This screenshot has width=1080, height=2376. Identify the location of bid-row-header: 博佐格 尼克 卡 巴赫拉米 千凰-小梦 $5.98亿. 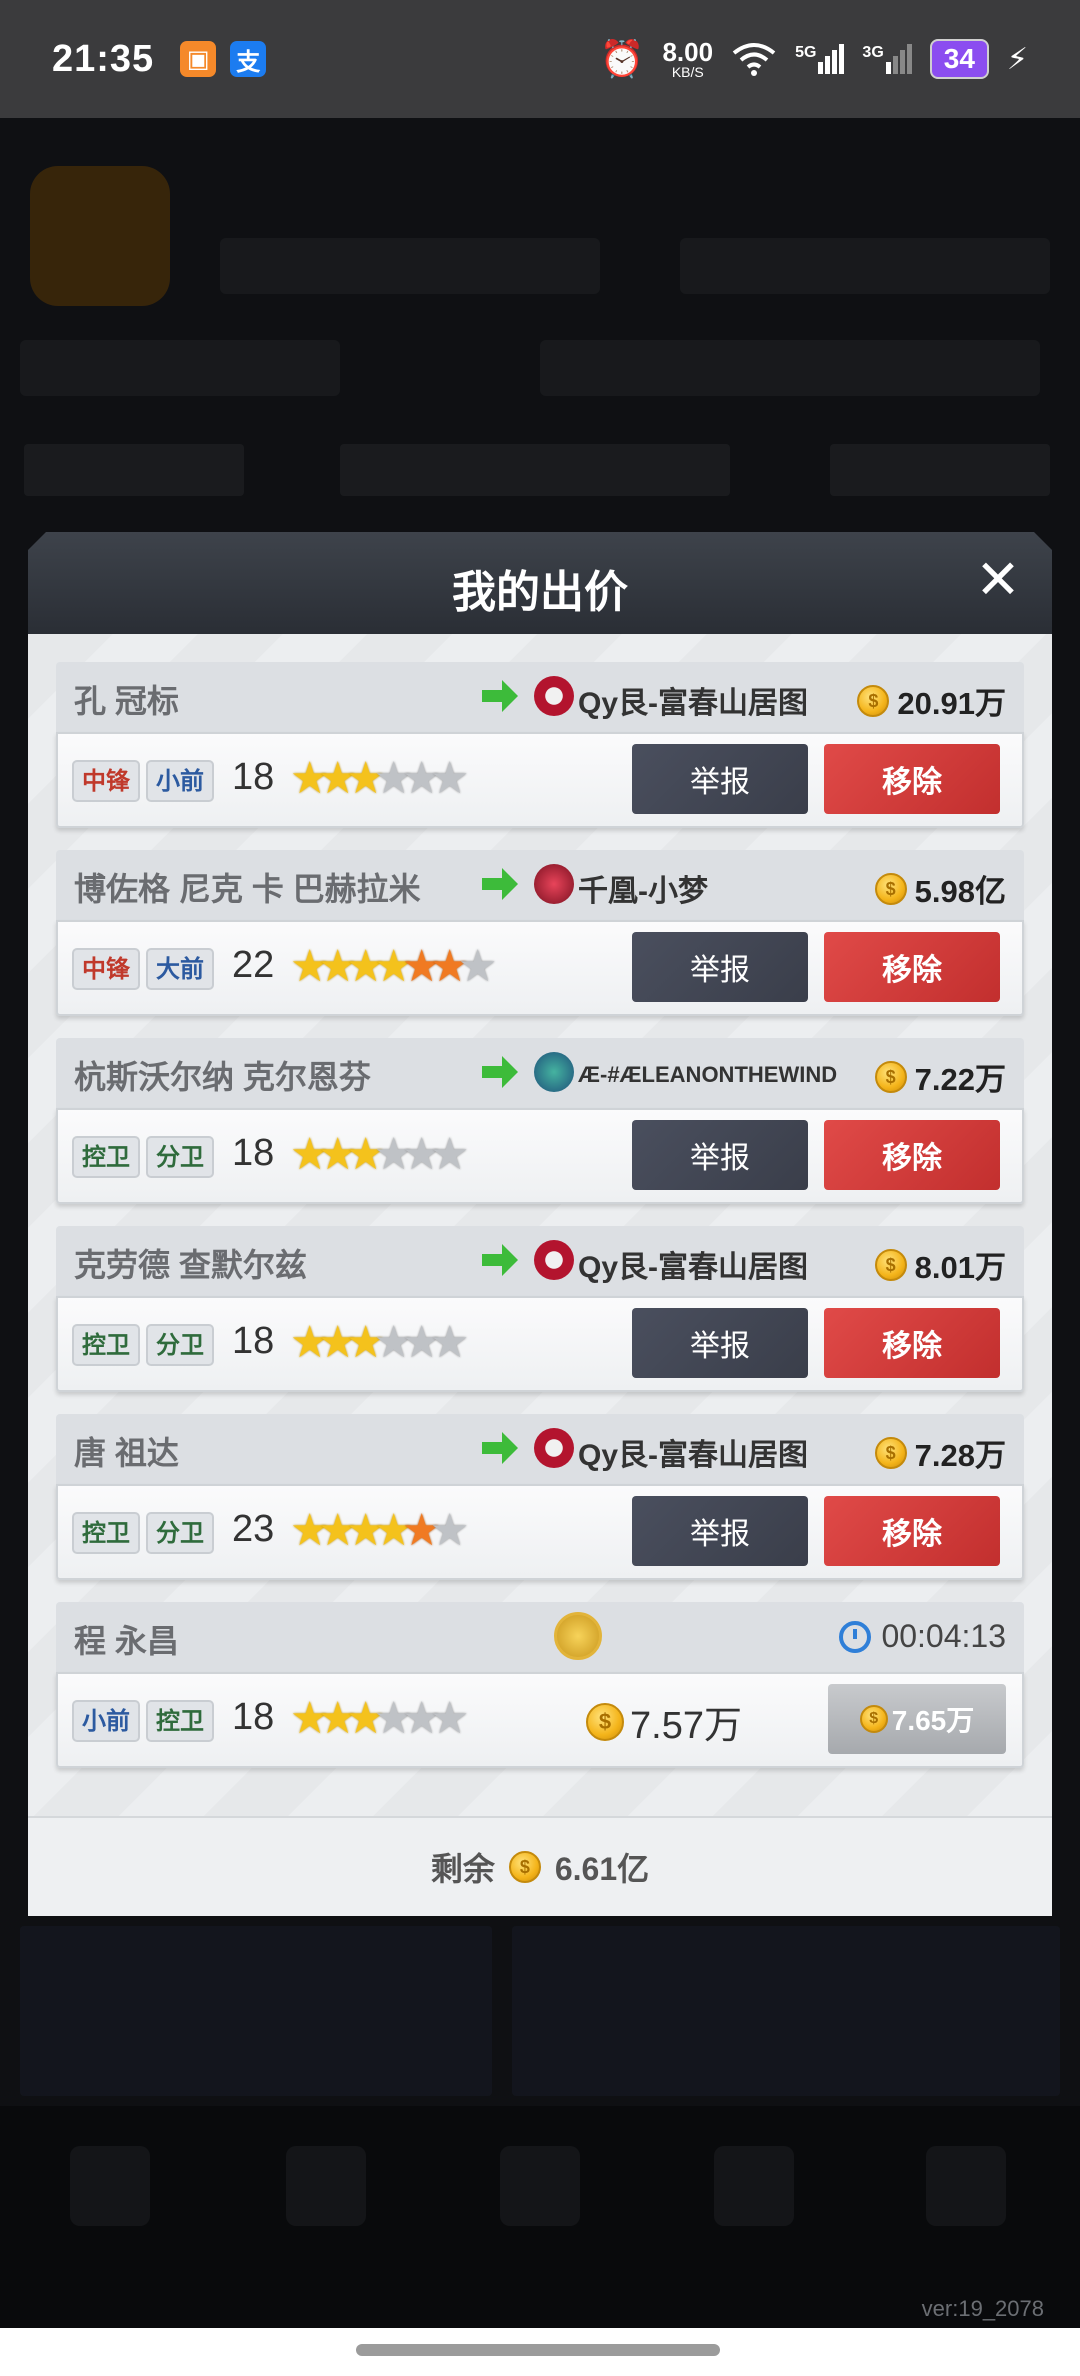
(540, 885).